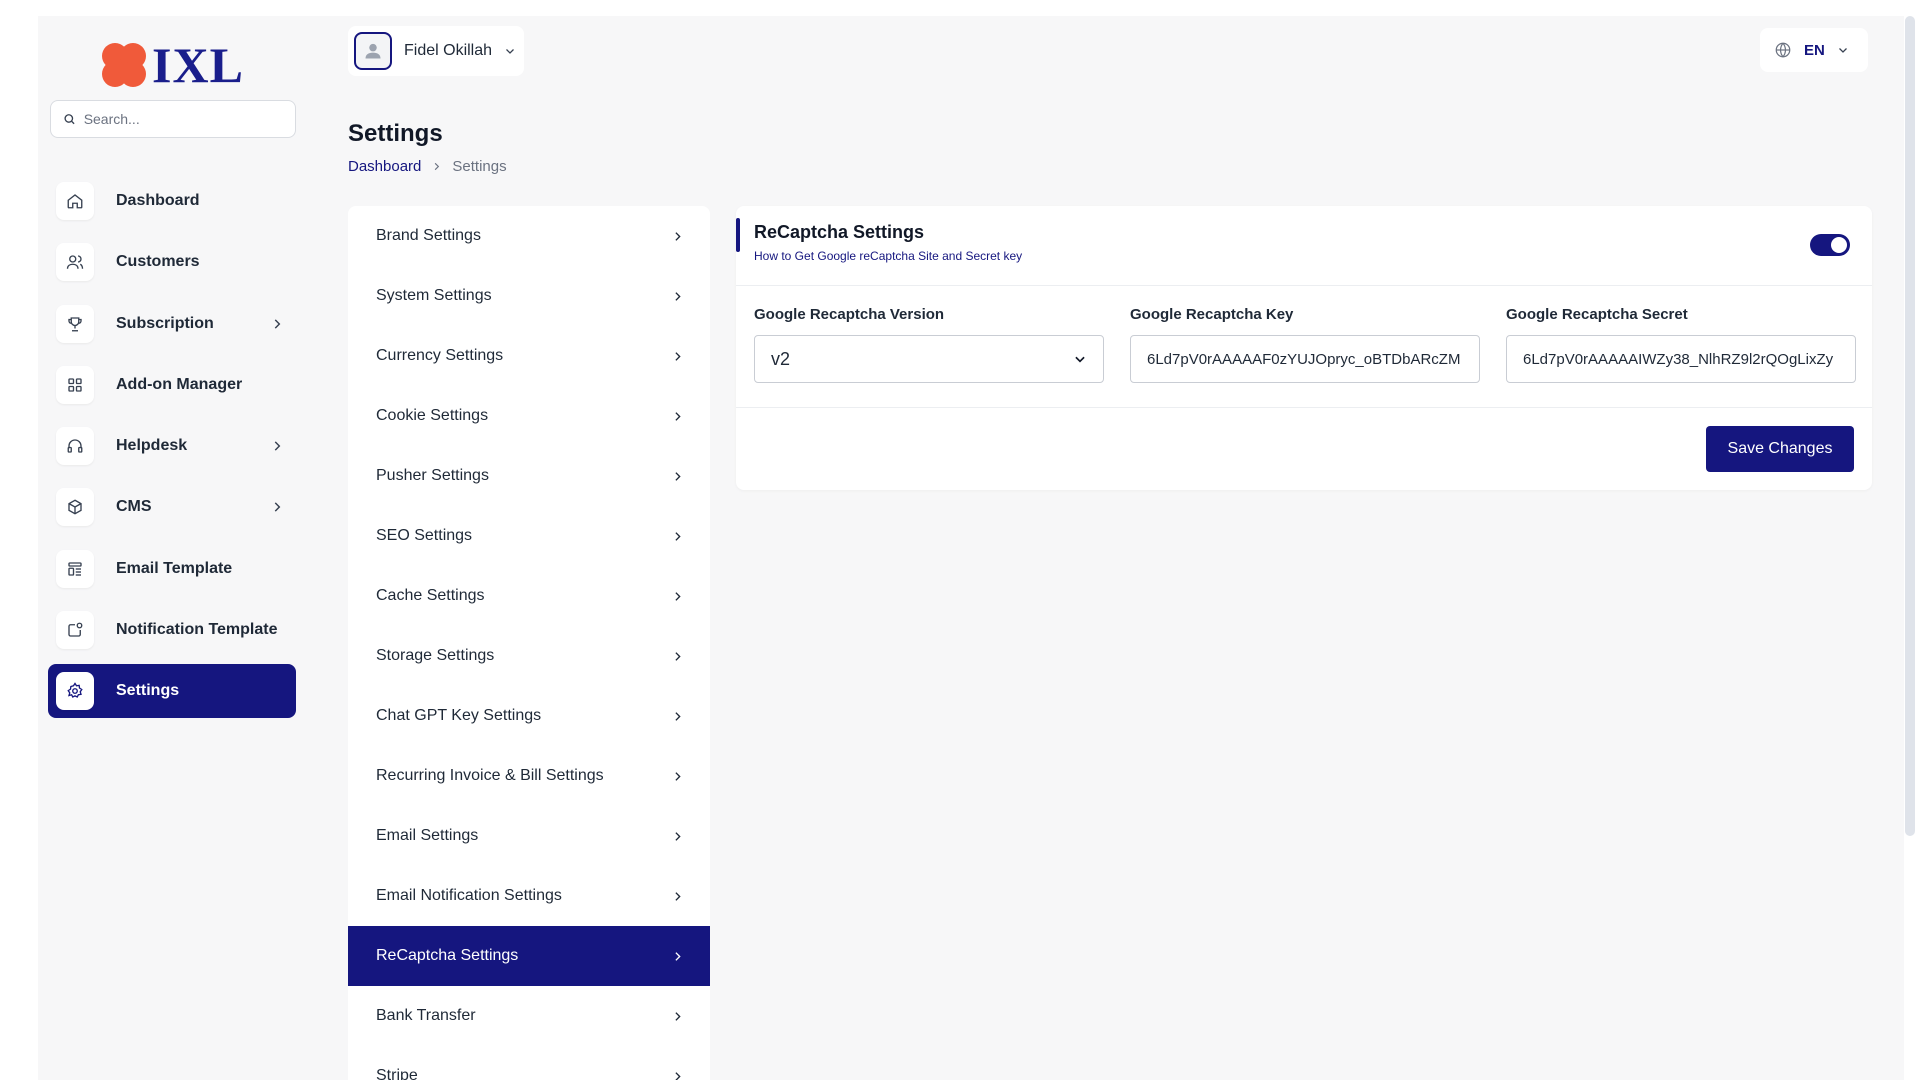 The width and height of the screenshot is (1920, 1080). I want to click on settings-menu-item-label: Pusher Settings, so click(432, 475).